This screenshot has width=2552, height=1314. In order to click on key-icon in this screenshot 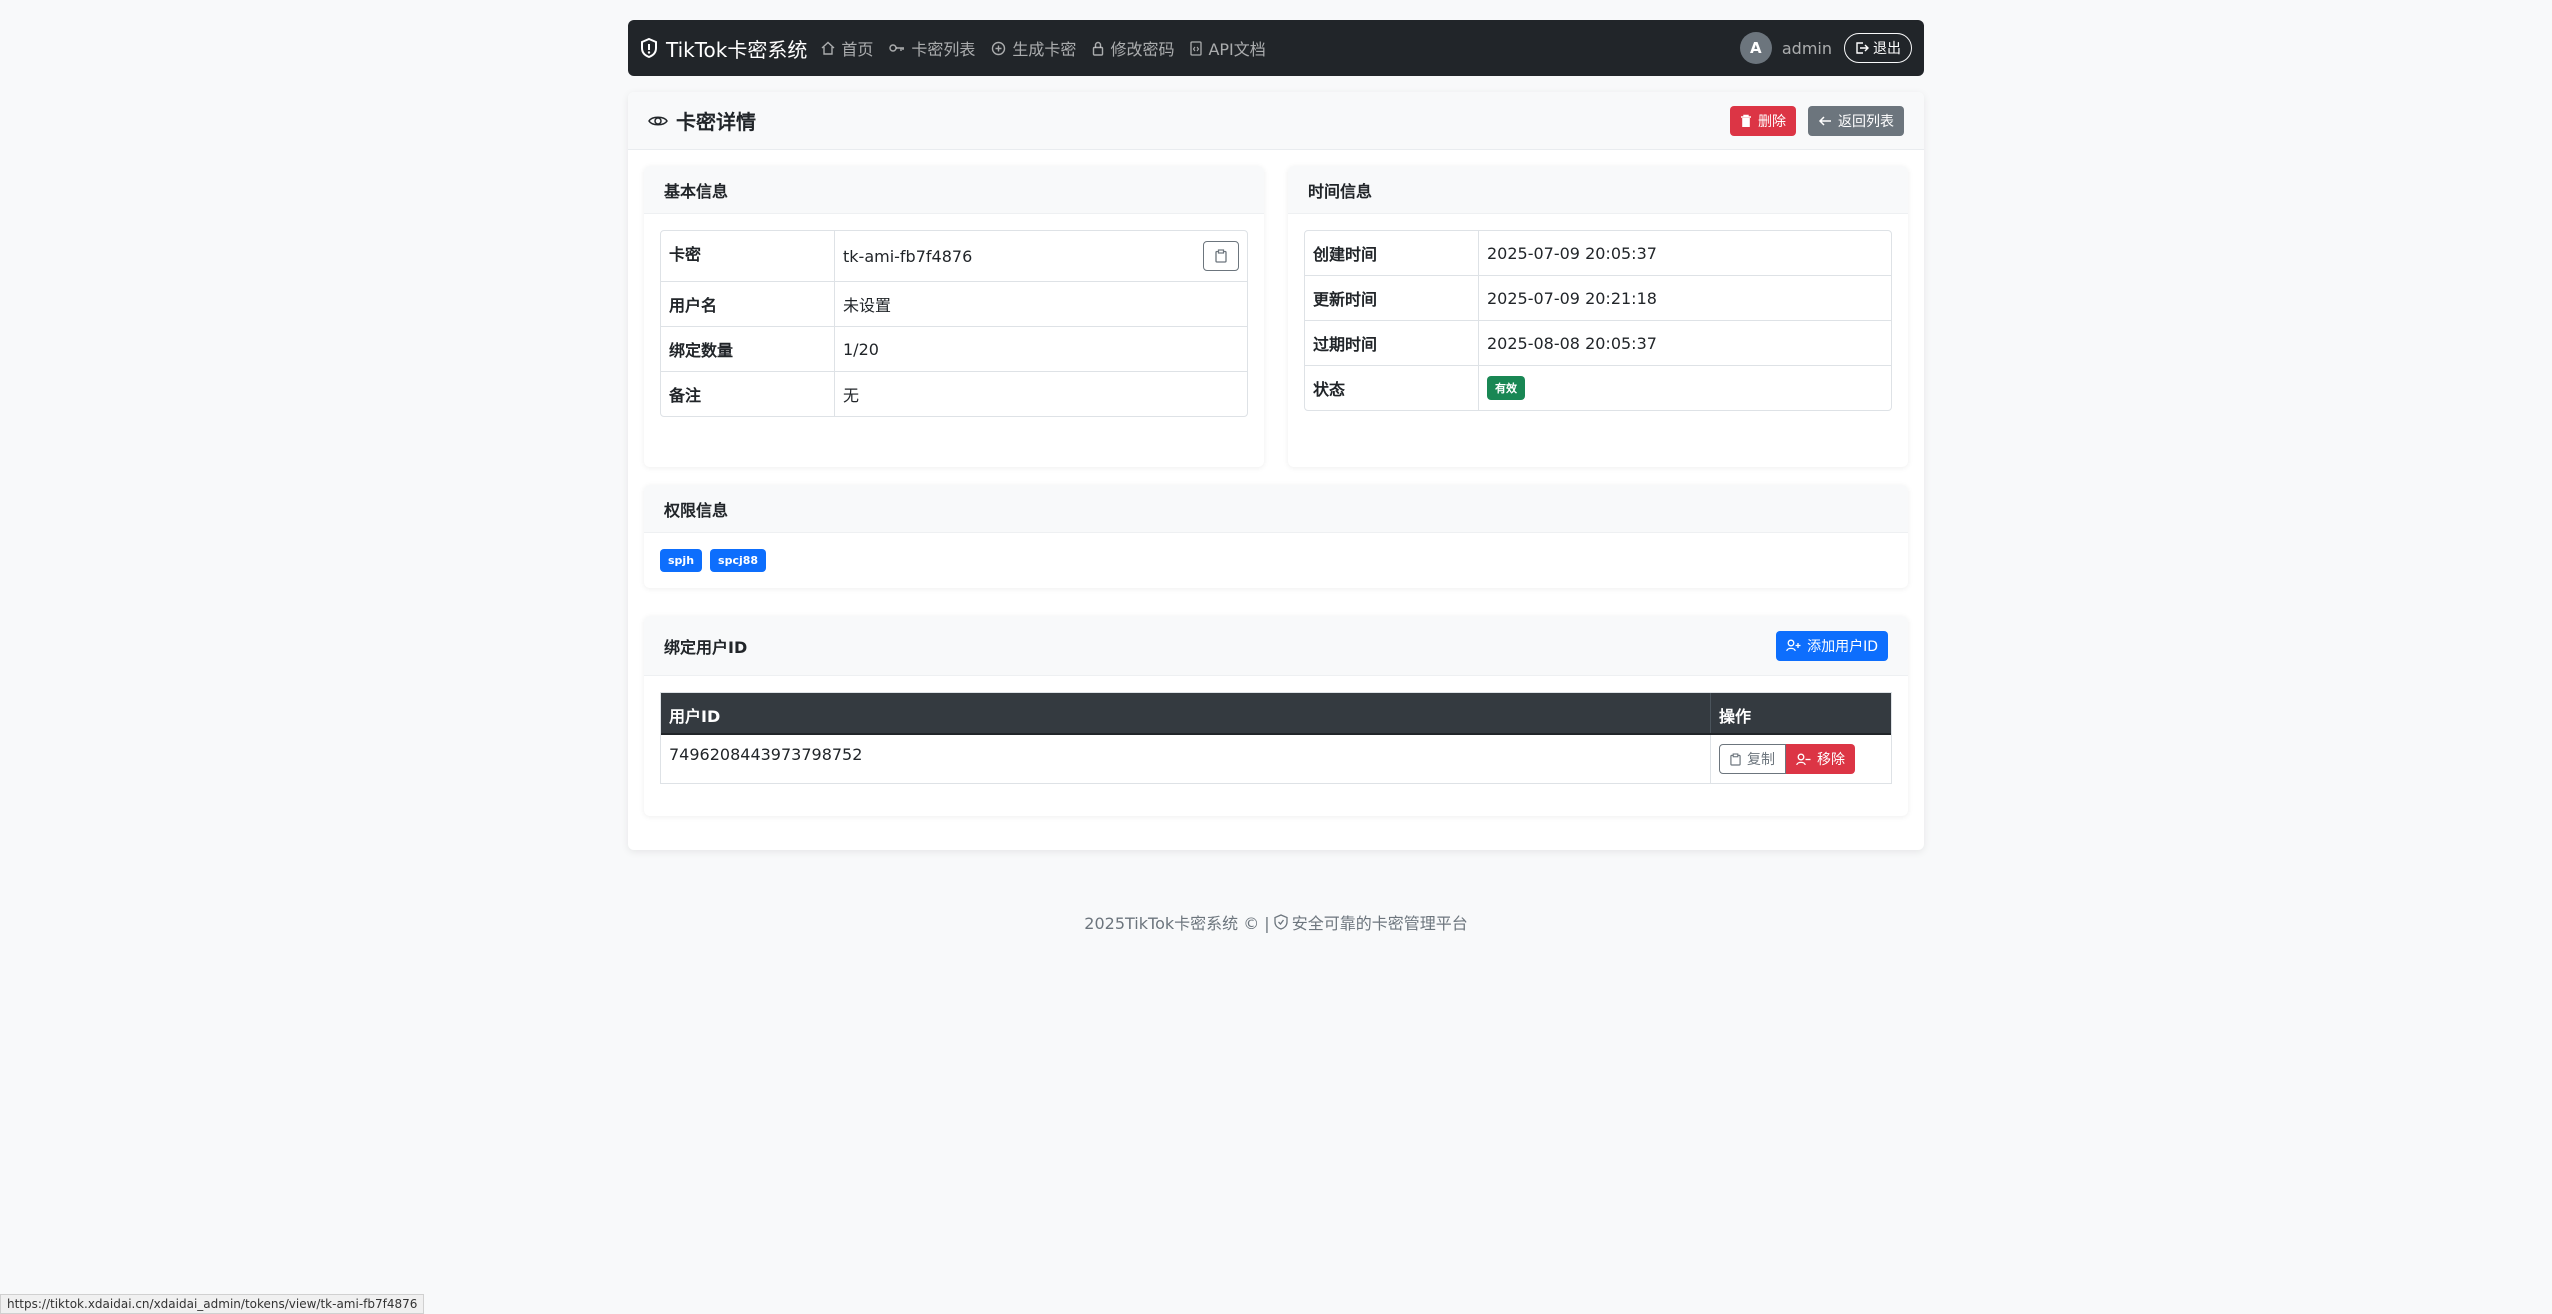, I will do `click(897, 48)`.